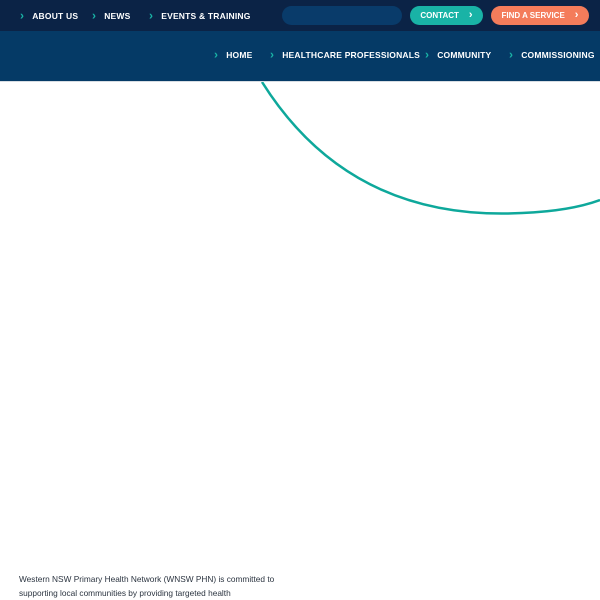 This screenshot has width=600, height=600. I want to click on nav-community: › COMMUNITY, so click(458, 55).